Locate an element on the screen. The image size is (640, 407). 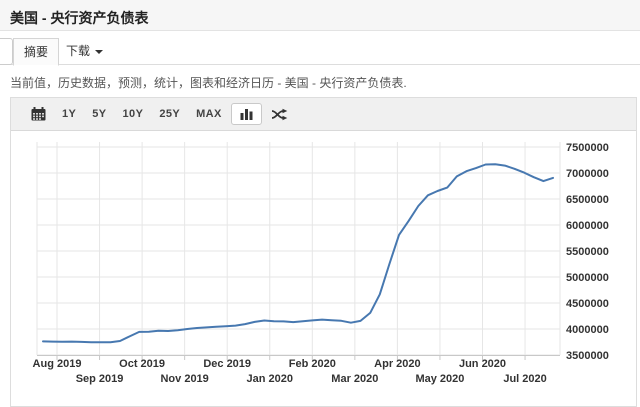
chevron-down-icon is located at coordinates (99, 51).